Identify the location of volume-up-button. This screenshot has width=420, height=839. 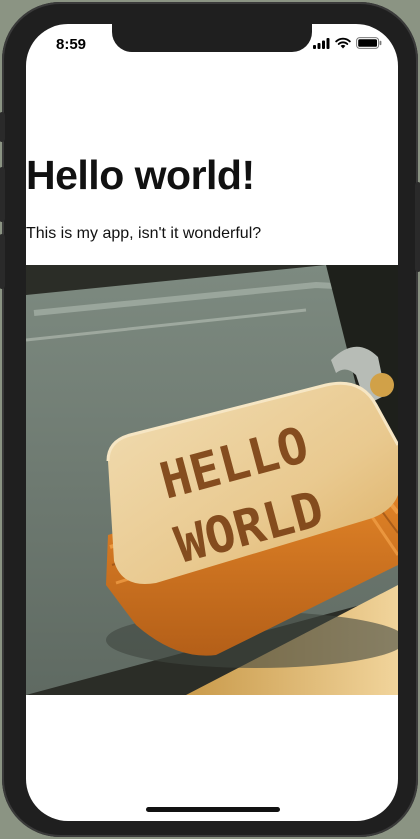
(2, 194).